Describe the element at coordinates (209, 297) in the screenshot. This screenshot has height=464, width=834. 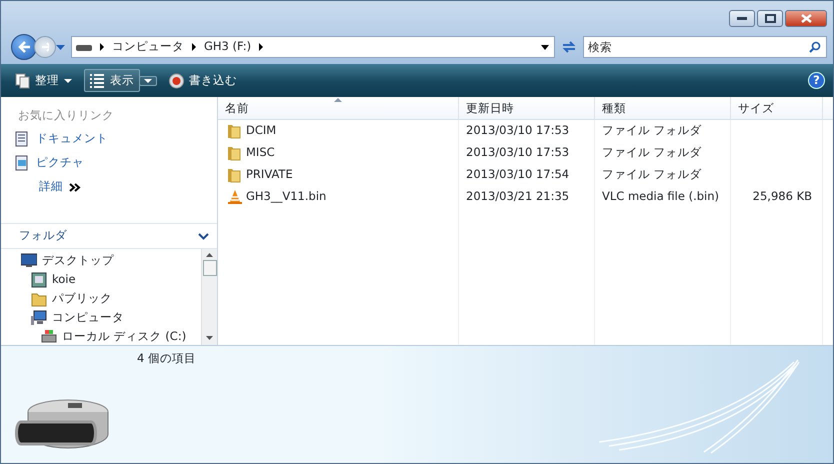
I see `tree-scrollbar` at that location.